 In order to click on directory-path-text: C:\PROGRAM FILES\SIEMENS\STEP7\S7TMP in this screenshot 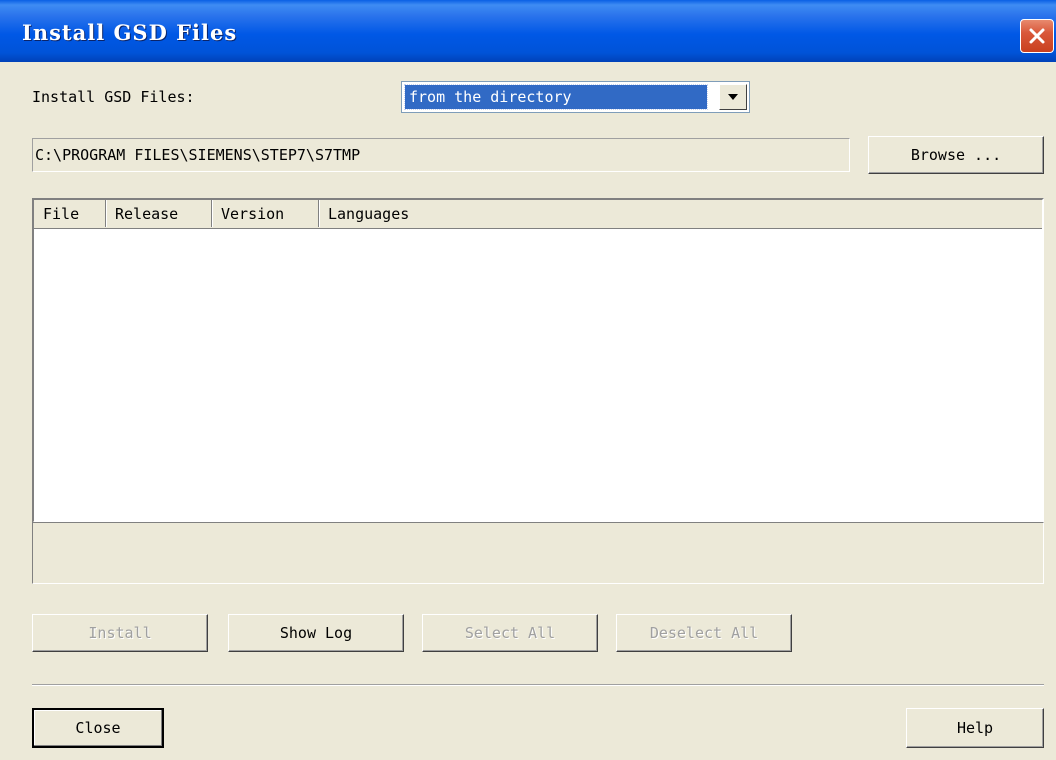, I will do `click(198, 155)`.